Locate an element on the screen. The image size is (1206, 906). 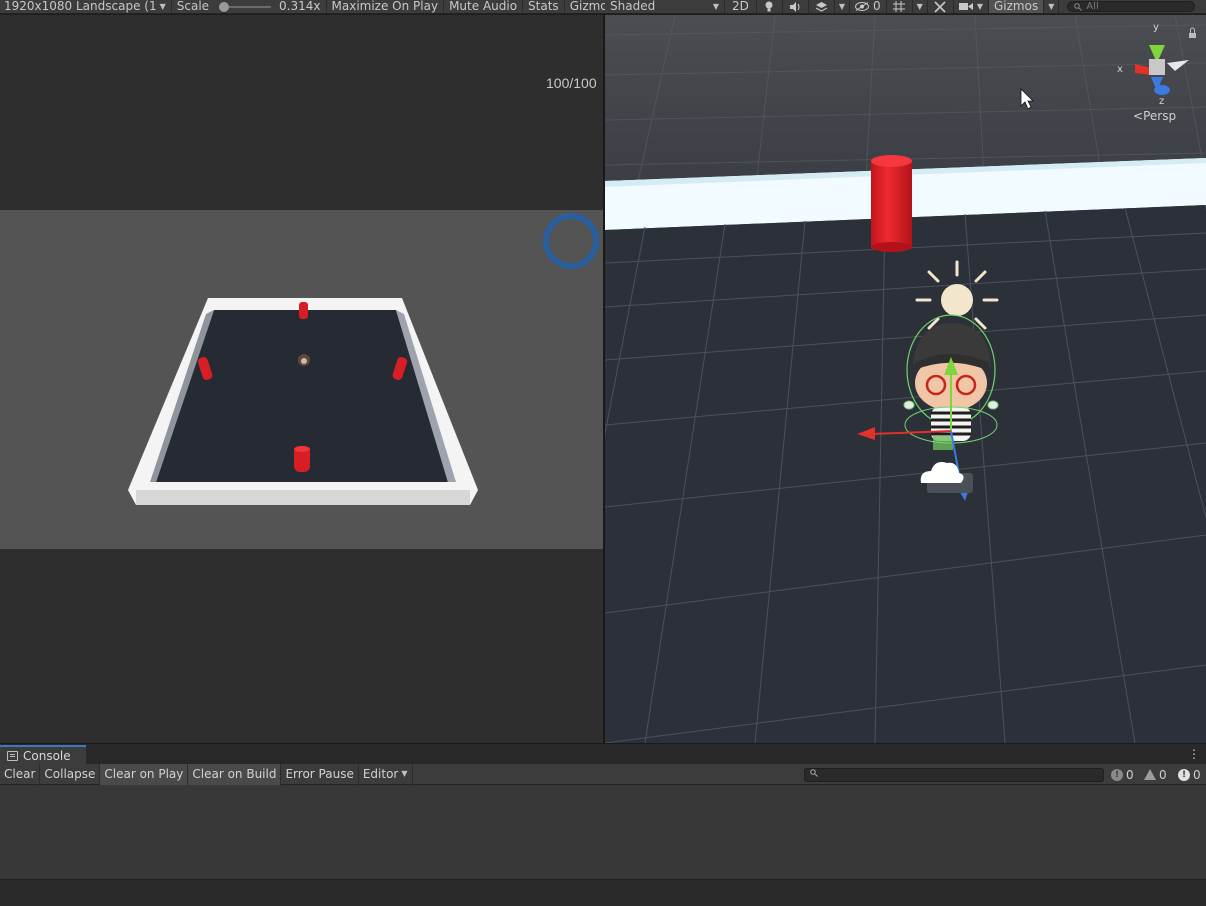
console-tab-label: Console is located at coordinates (47, 756).